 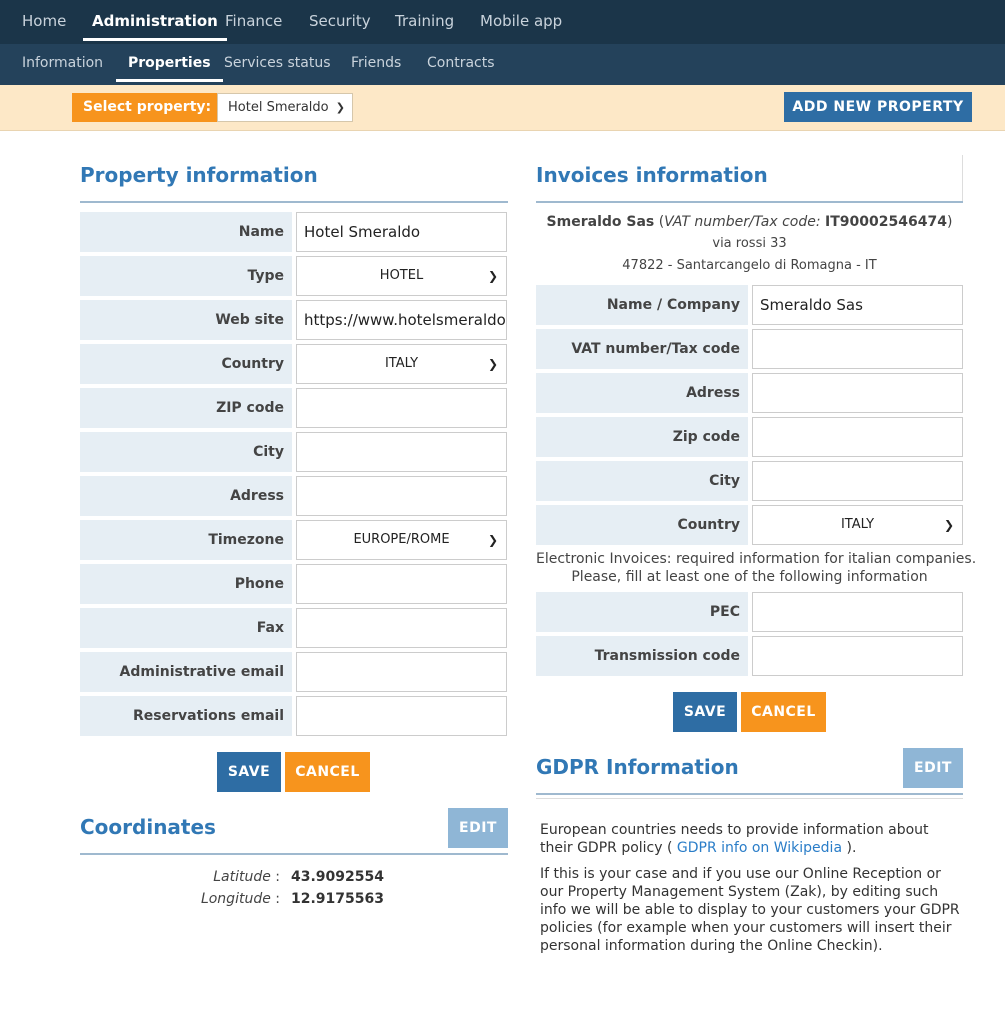 I want to click on property-save-button: SAVE, so click(x=249, y=772).